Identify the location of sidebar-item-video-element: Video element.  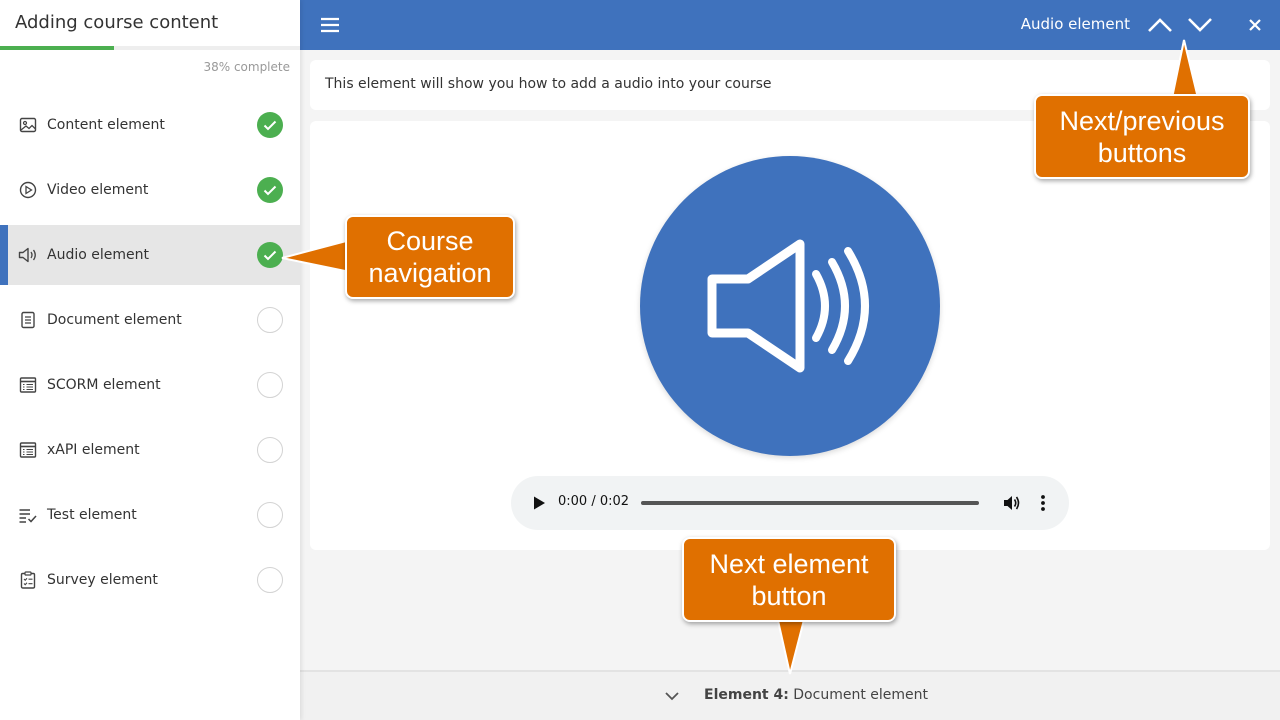
(150, 190).